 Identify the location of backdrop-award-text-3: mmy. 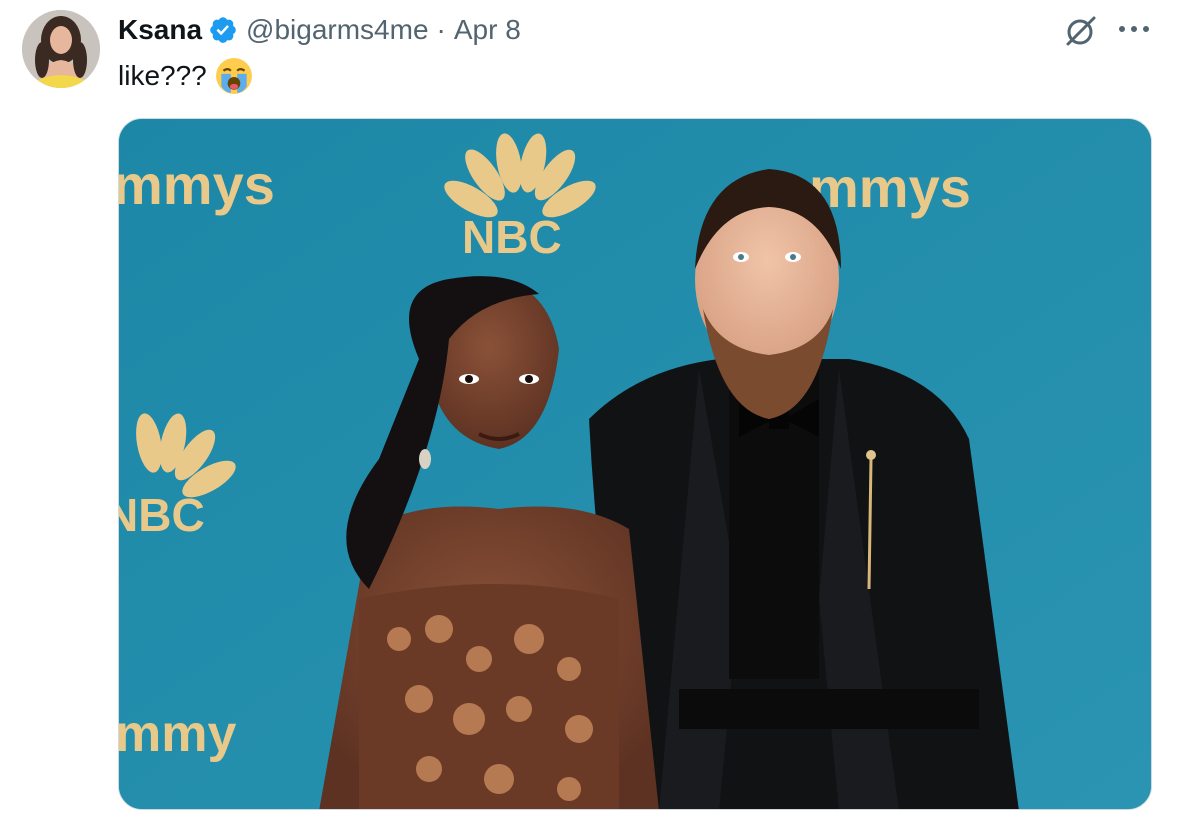
(177, 734).